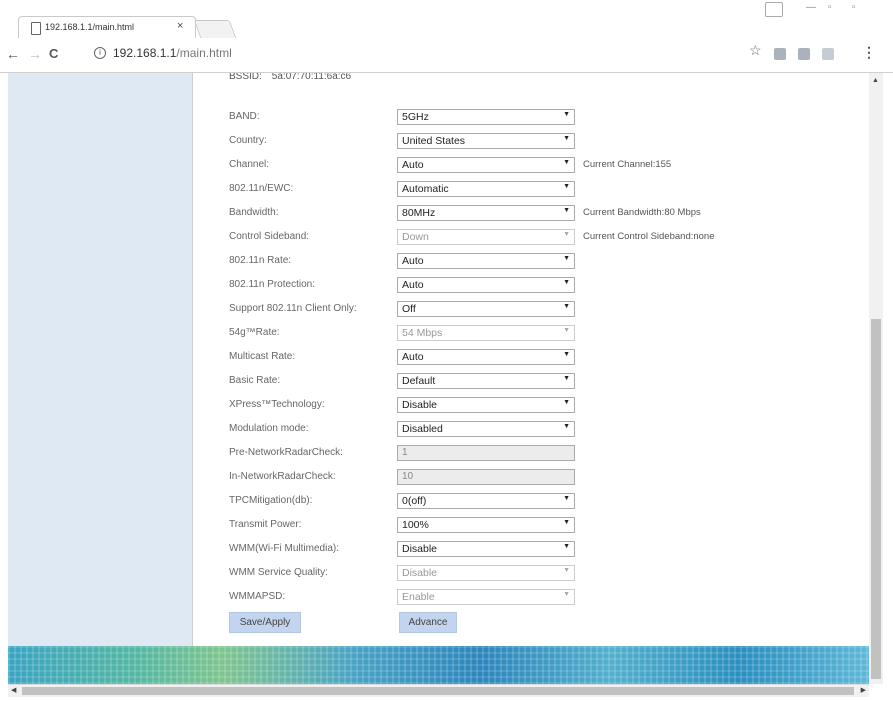 Image resolution: width=893 pixels, height=701 pixels. What do you see at coordinates (90, 27) in the screenshot?
I see `tab-title: 192.168.1.1/main.html` at bounding box center [90, 27].